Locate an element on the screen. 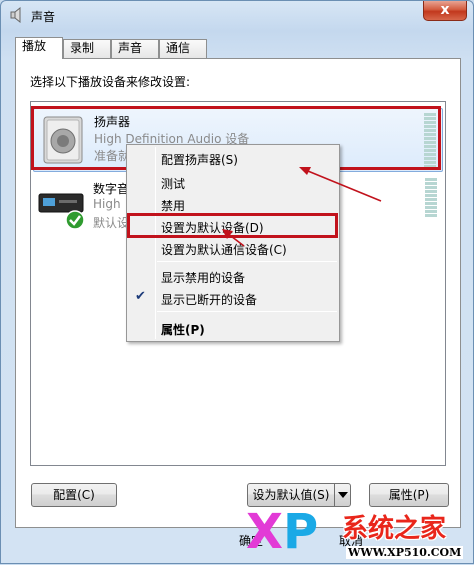 This screenshot has width=474, height=565. arrow-line is located at coordinates (342, 185).